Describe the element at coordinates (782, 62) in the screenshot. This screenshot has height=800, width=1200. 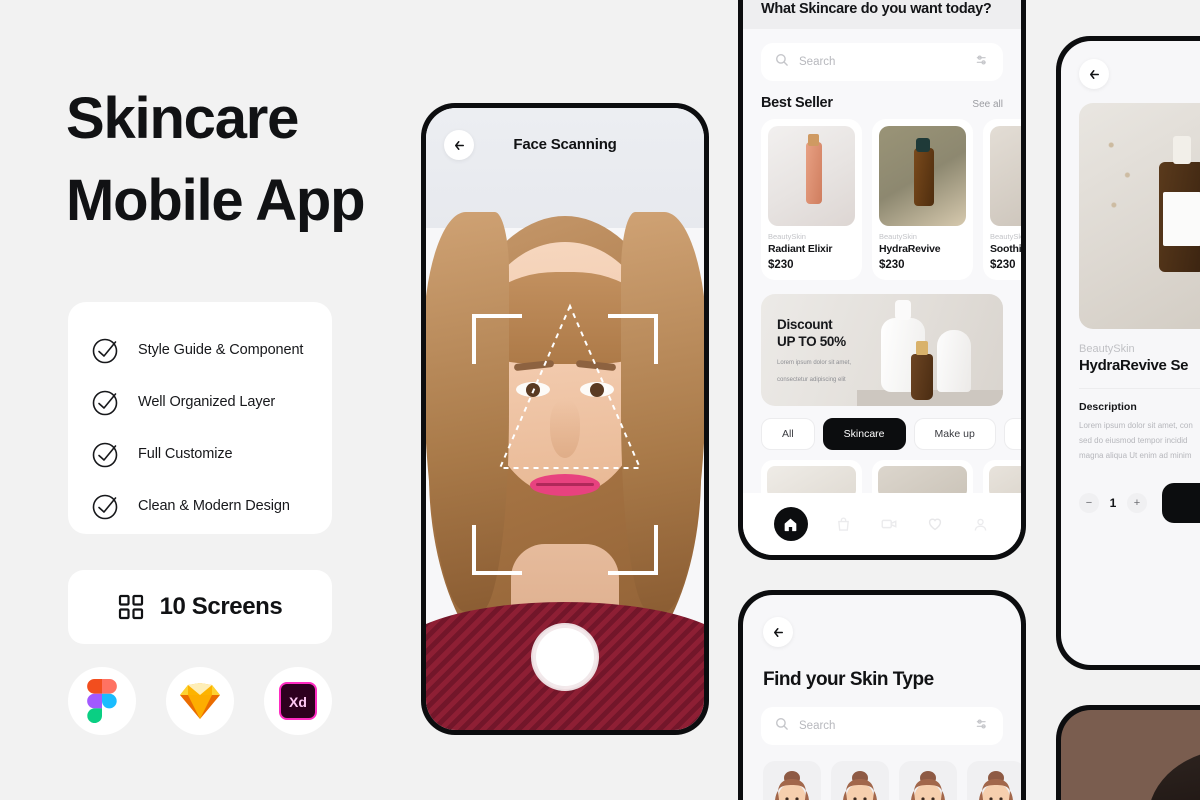
I see `search-icon` at that location.